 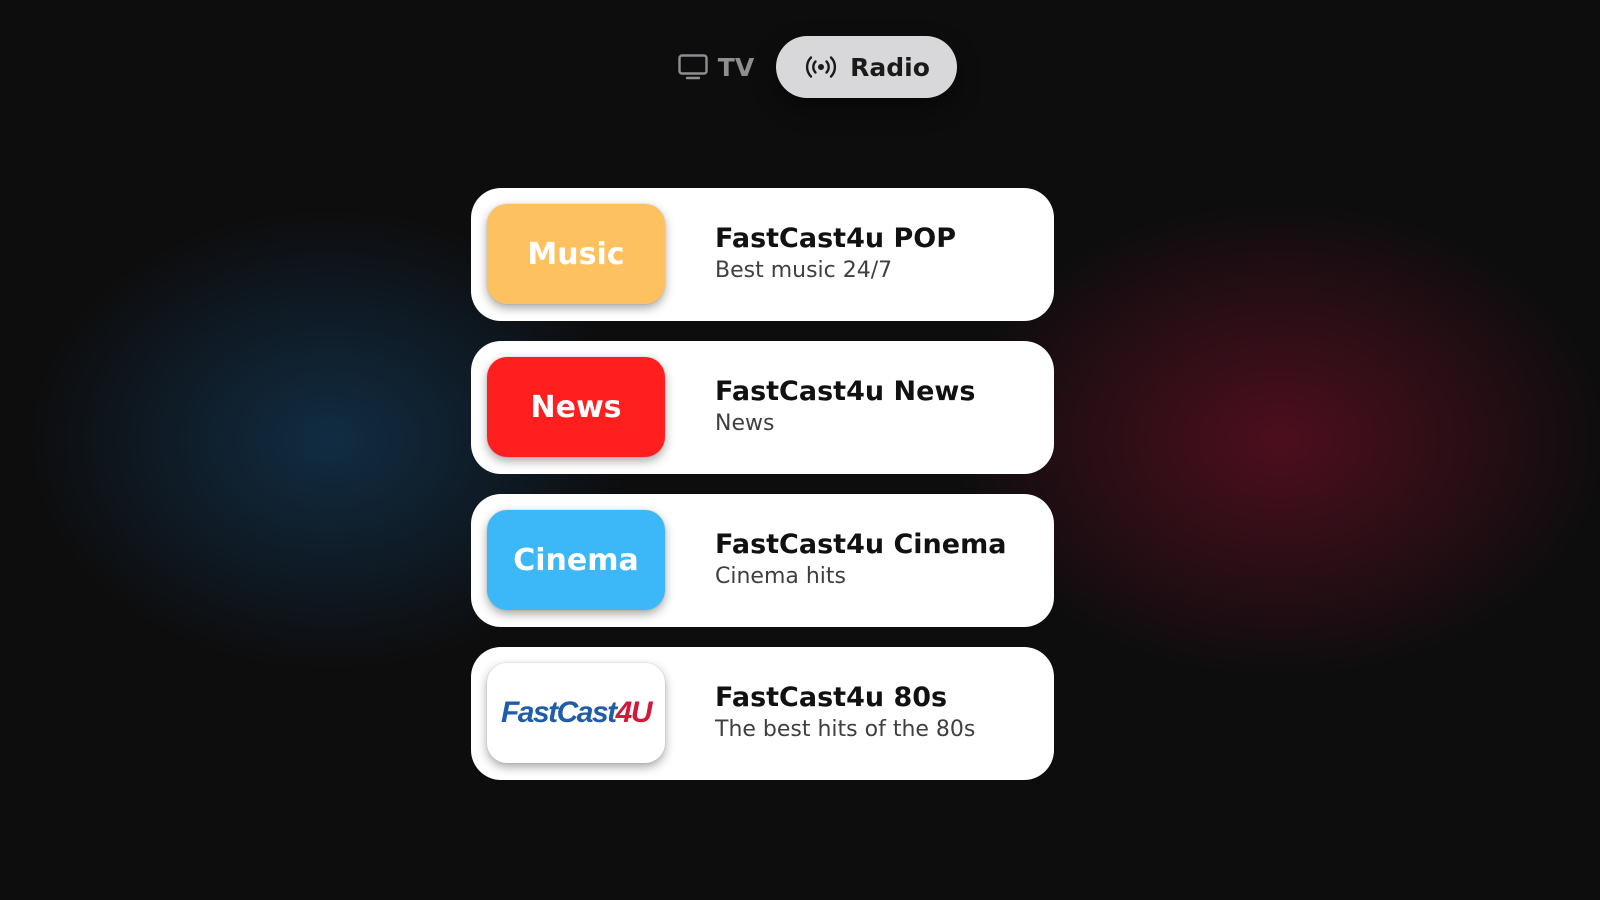 I want to click on channel-info: FastCast4u 80s The best hits of the 80s, so click(x=845, y=713).